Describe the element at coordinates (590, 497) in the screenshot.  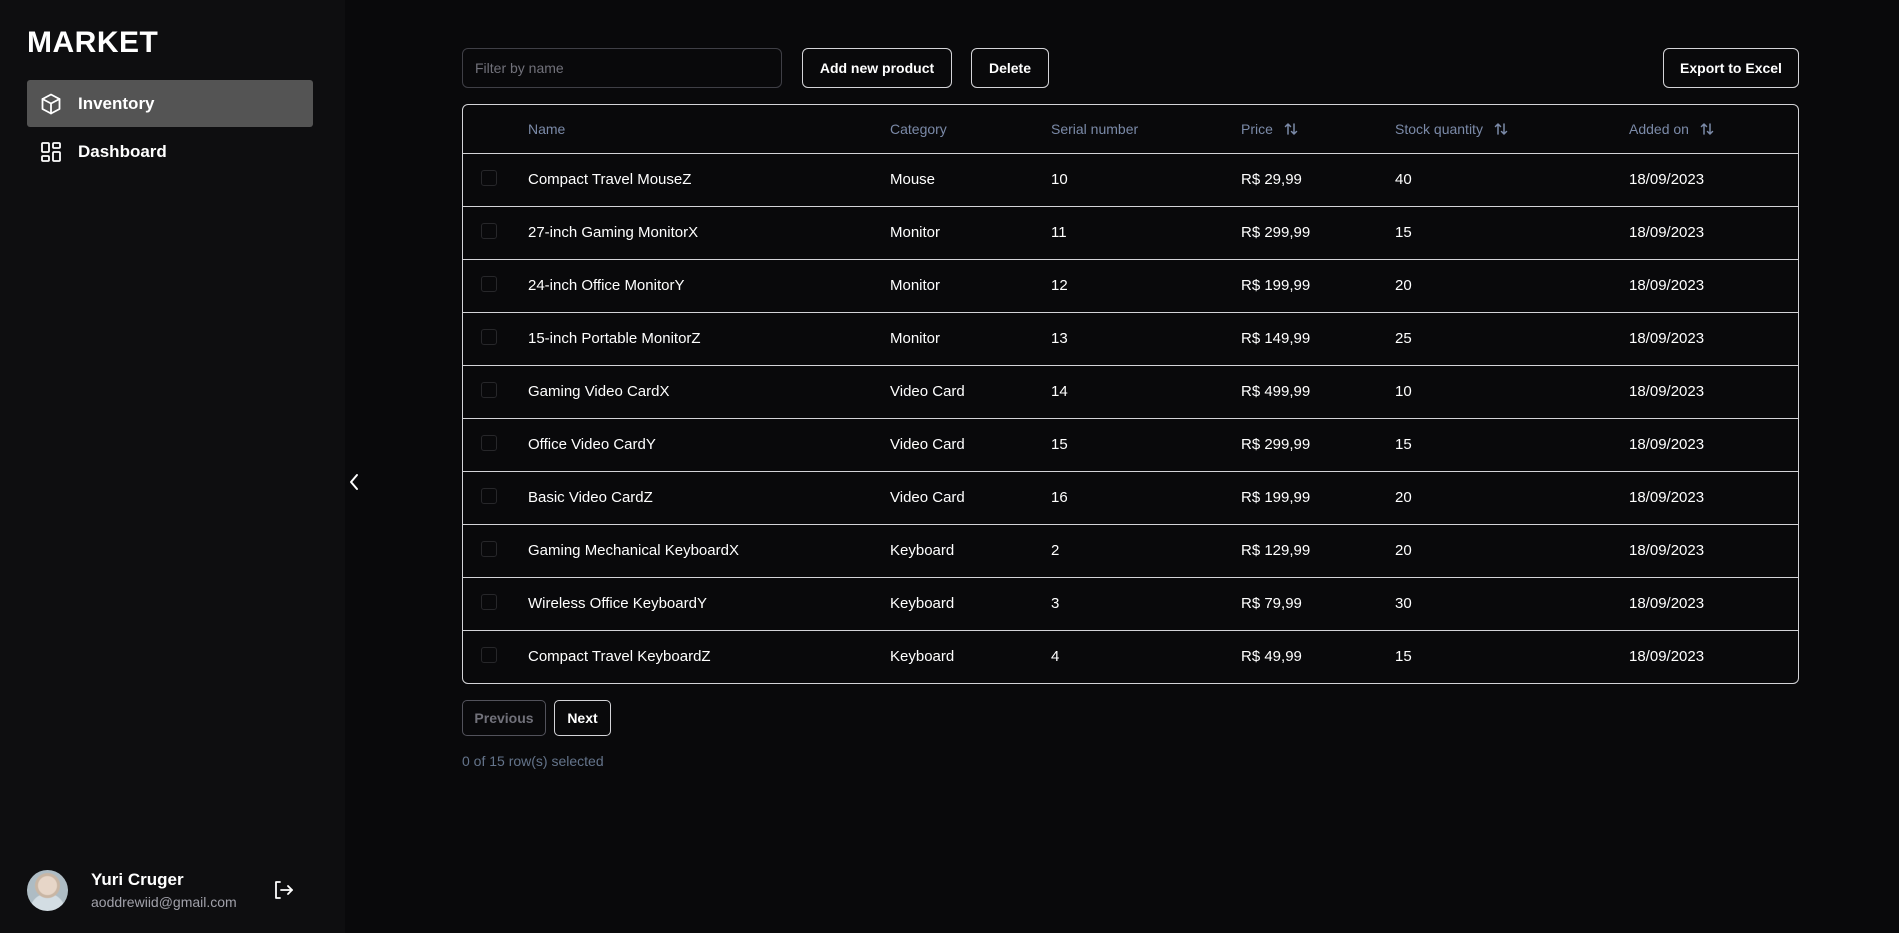
I see `cell-name: Basic Video CardZ` at that location.